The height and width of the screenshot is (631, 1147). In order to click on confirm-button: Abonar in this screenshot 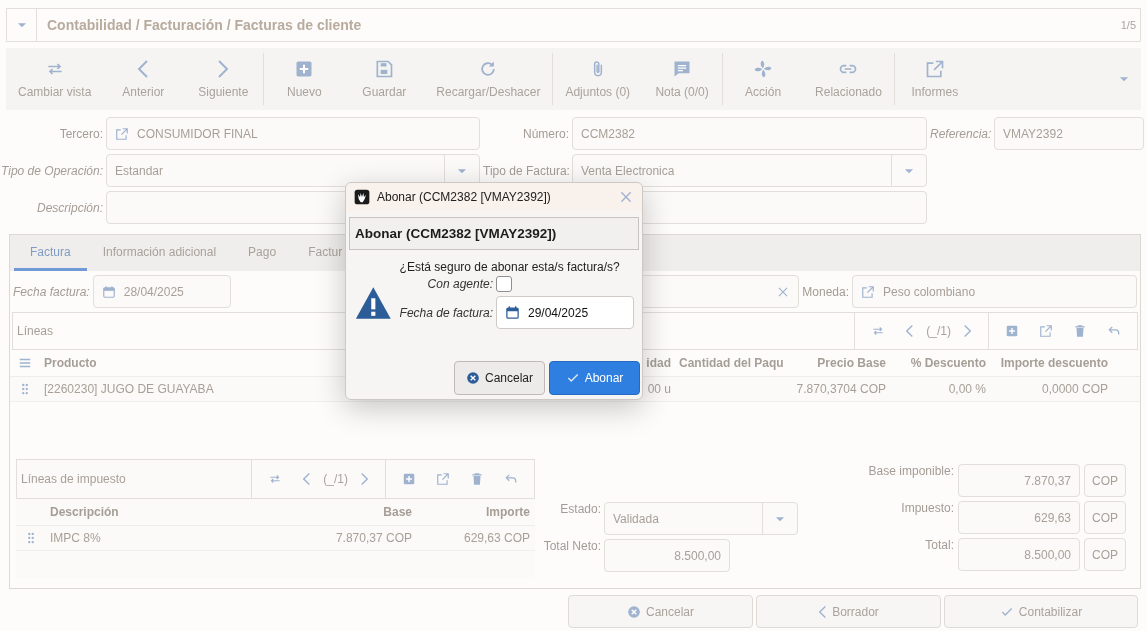, I will do `click(594, 378)`.